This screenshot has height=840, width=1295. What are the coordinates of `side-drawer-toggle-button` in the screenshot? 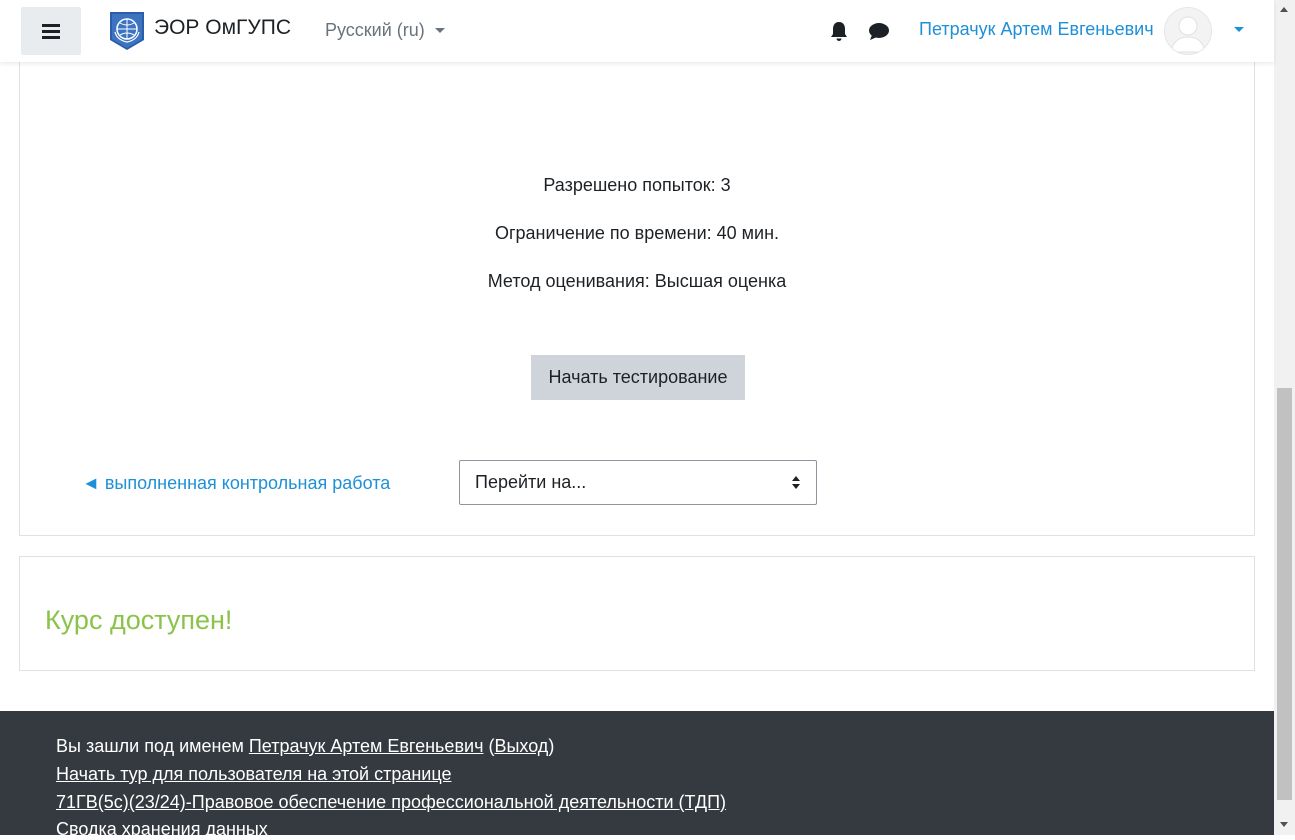 It's located at (51, 31).